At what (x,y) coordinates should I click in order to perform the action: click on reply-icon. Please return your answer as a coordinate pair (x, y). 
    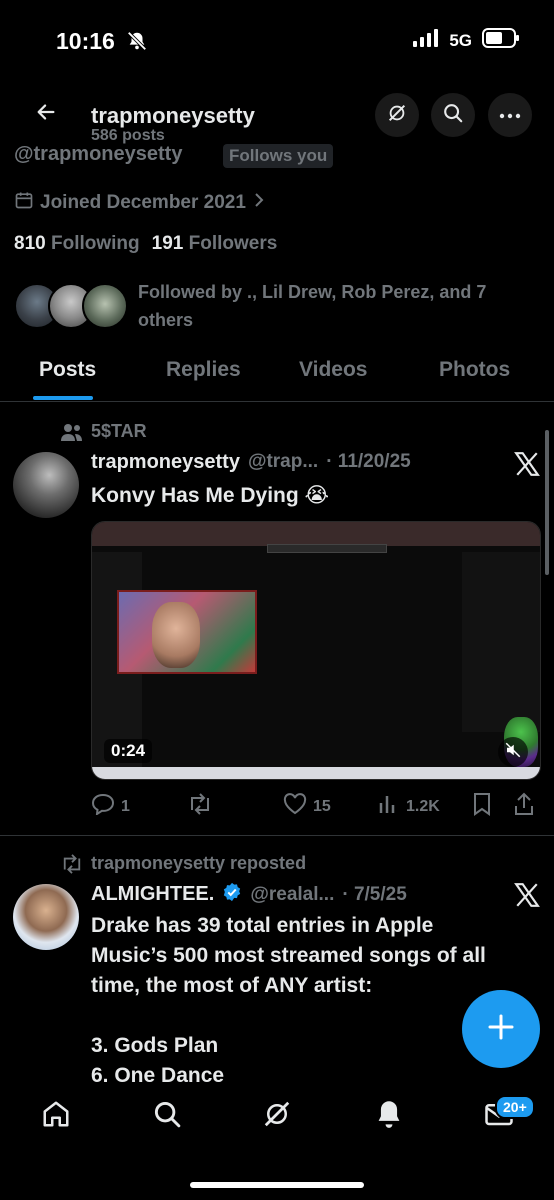
    Looking at the image, I should click on (103, 806).